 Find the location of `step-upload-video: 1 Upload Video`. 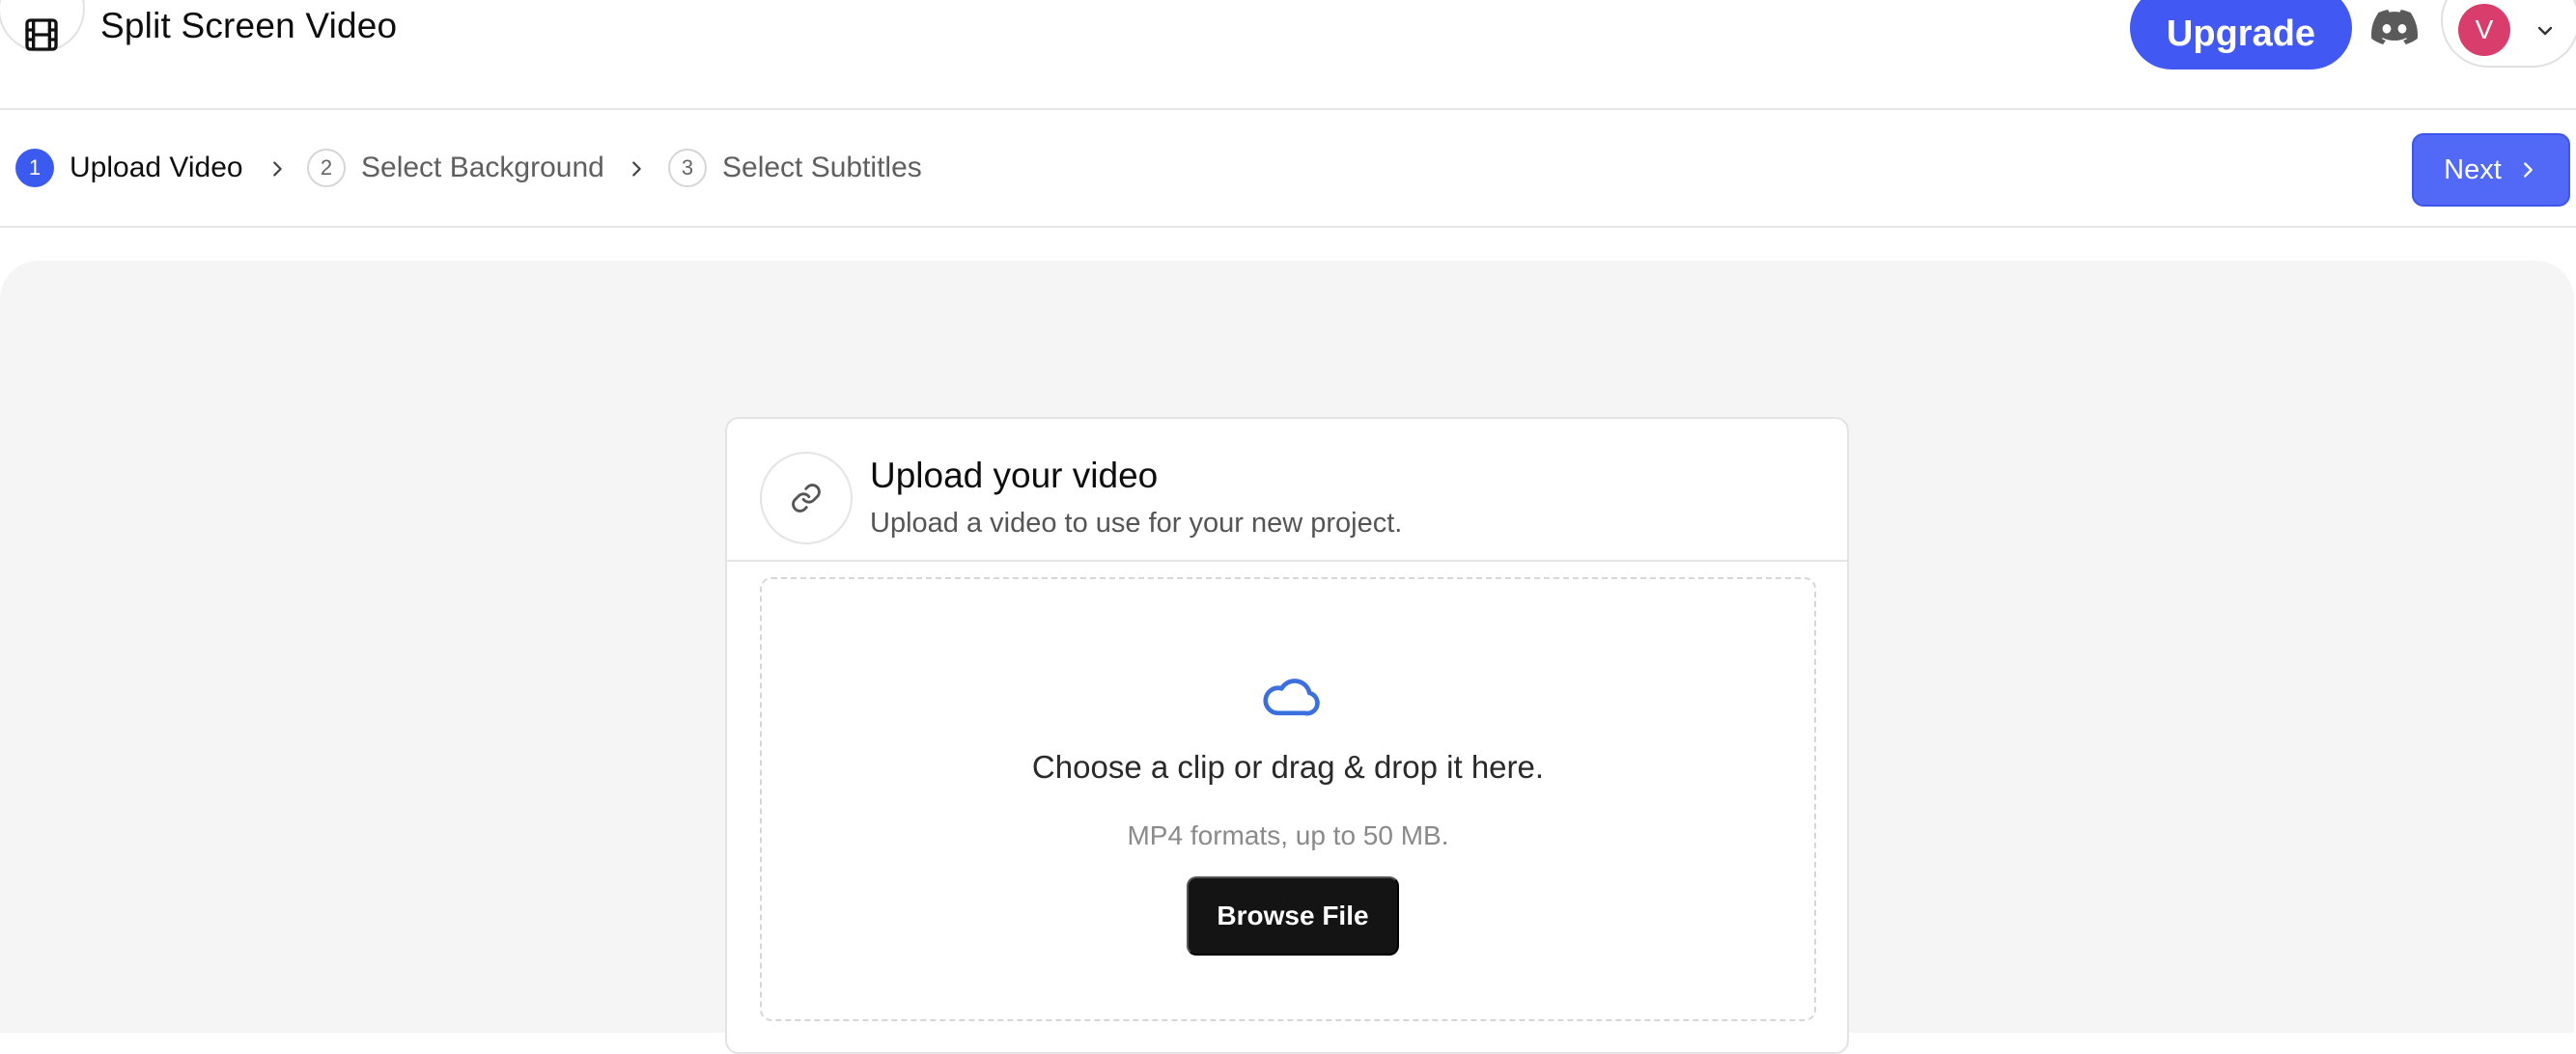

step-upload-video: 1 Upload Video is located at coordinates (129, 168).